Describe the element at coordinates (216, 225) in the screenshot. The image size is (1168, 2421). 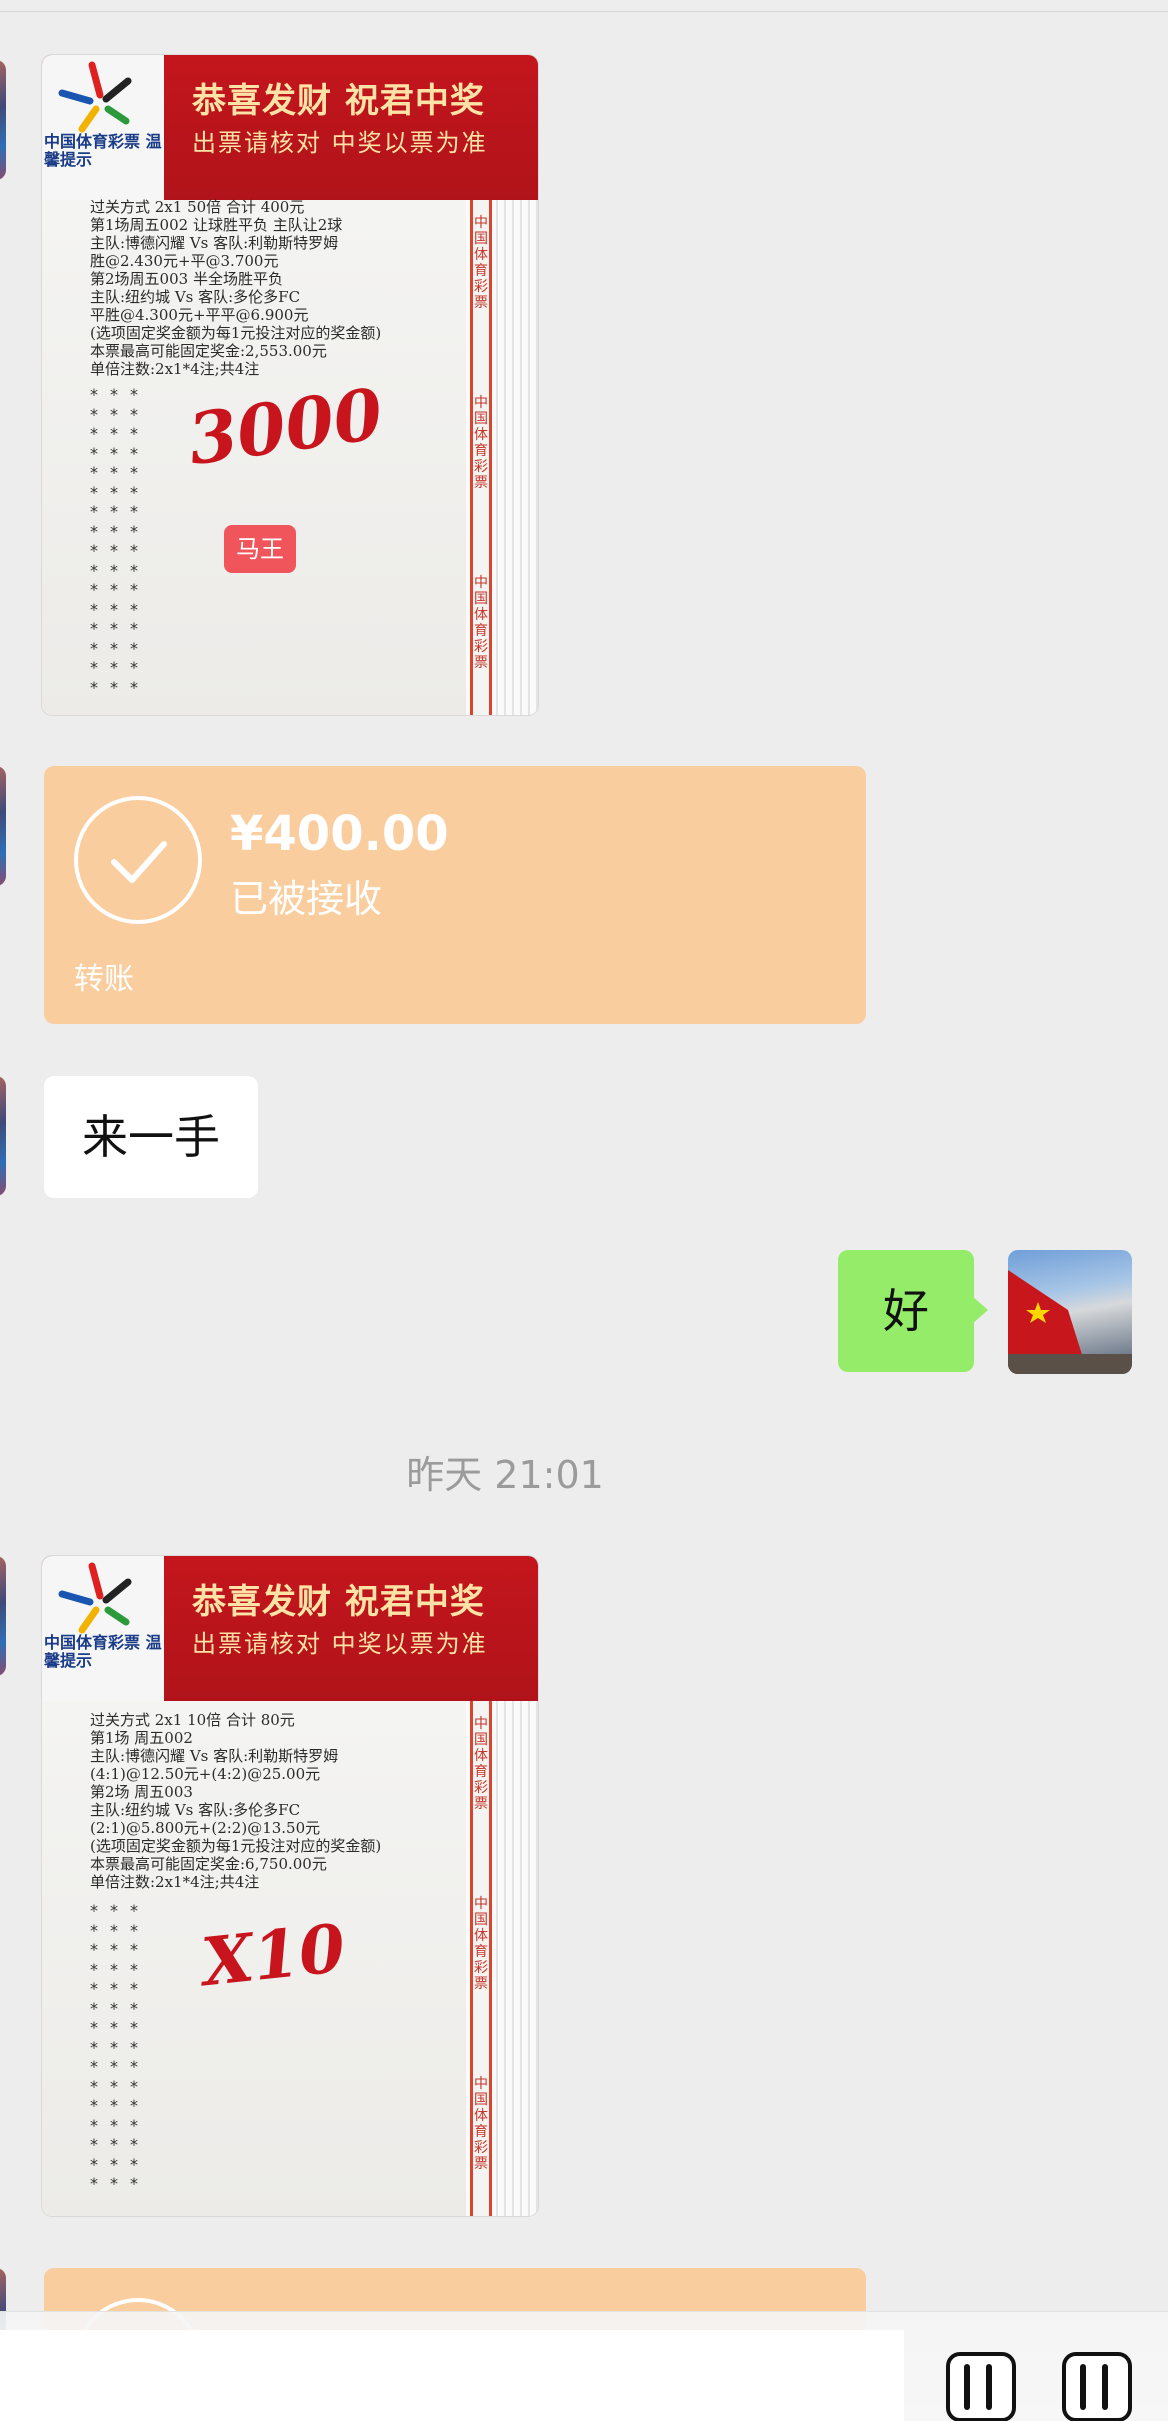
I see `ticket-line: 第1场周五002 让球胜平负 主队让2球` at that location.